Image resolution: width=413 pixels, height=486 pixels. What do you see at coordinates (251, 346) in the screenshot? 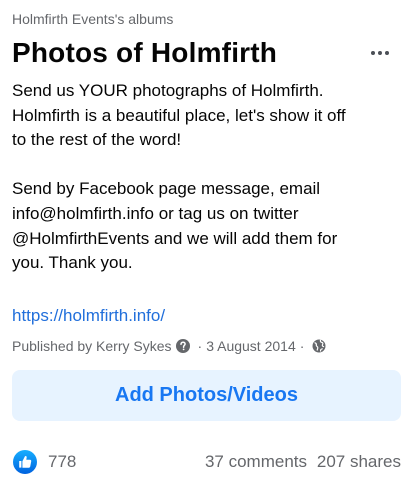
I see `publish-date: 3 August 2014` at bounding box center [251, 346].